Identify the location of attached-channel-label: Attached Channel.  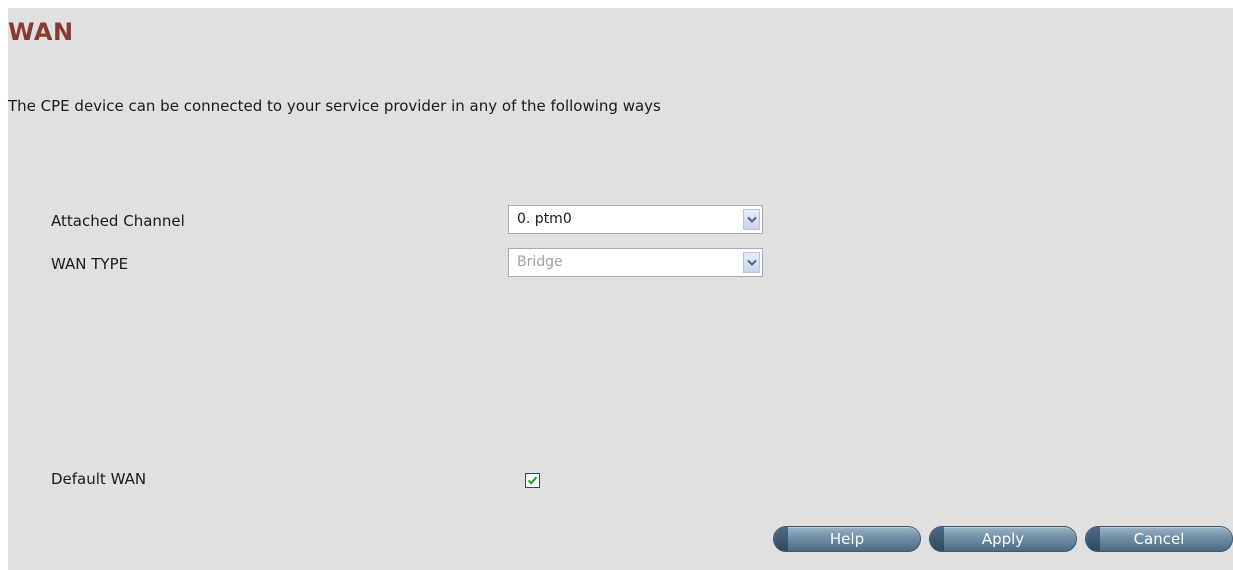
(118, 221).